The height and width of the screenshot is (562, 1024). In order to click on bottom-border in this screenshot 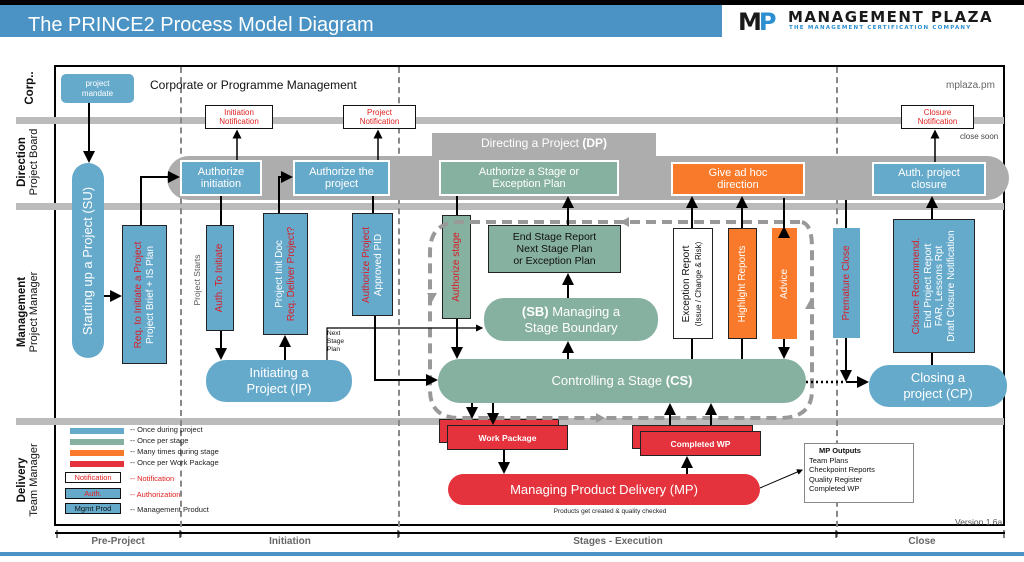, I will do `click(512, 554)`.